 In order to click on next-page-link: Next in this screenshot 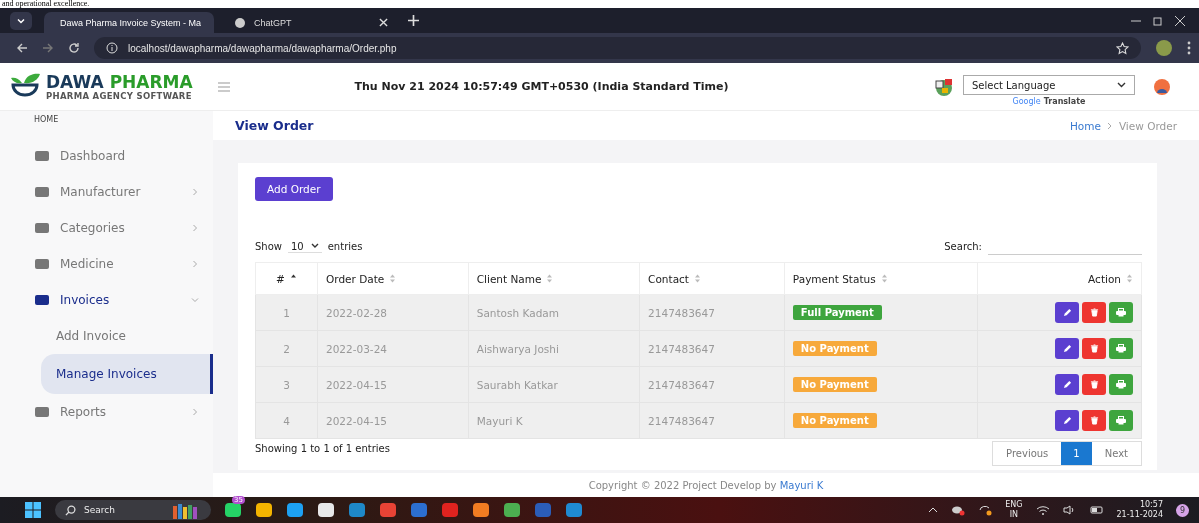, I will do `click(1116, 453)`.